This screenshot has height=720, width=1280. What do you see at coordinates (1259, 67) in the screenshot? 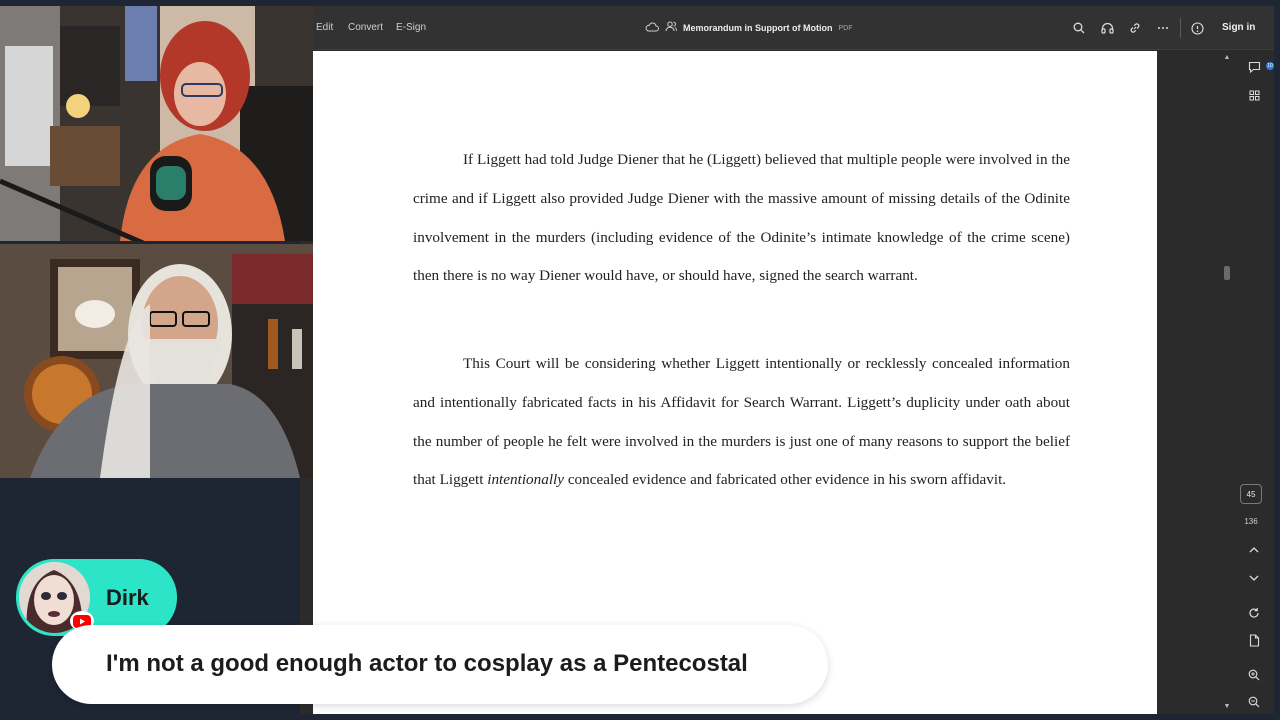
I see `comment-icon: 10` at bounding box center [1259, 67].